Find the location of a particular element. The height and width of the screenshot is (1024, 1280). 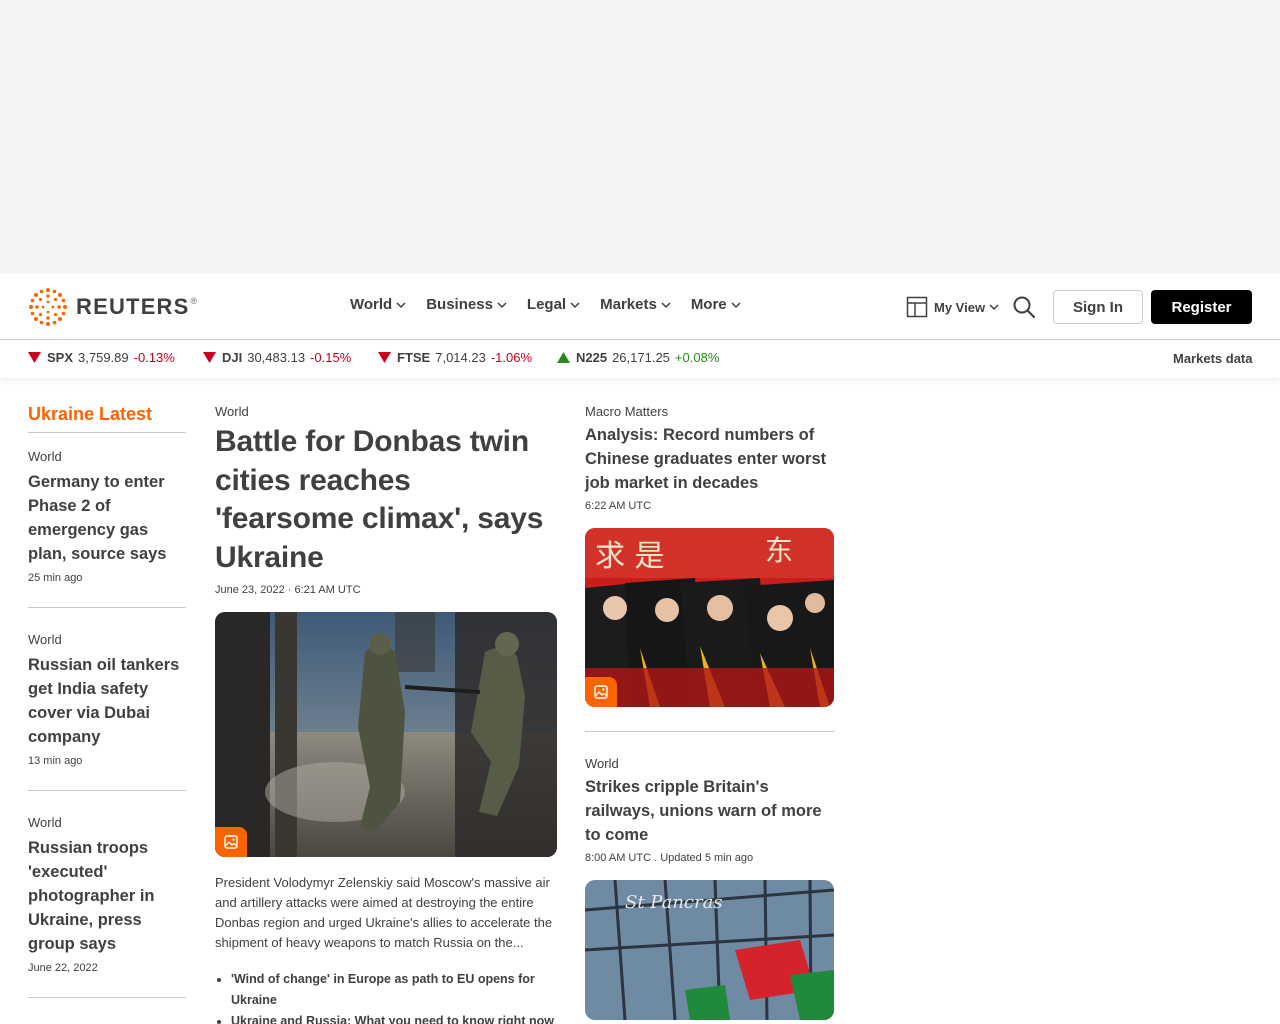

ticker-value: 26,171.25 is located at coordinates (641, 357).